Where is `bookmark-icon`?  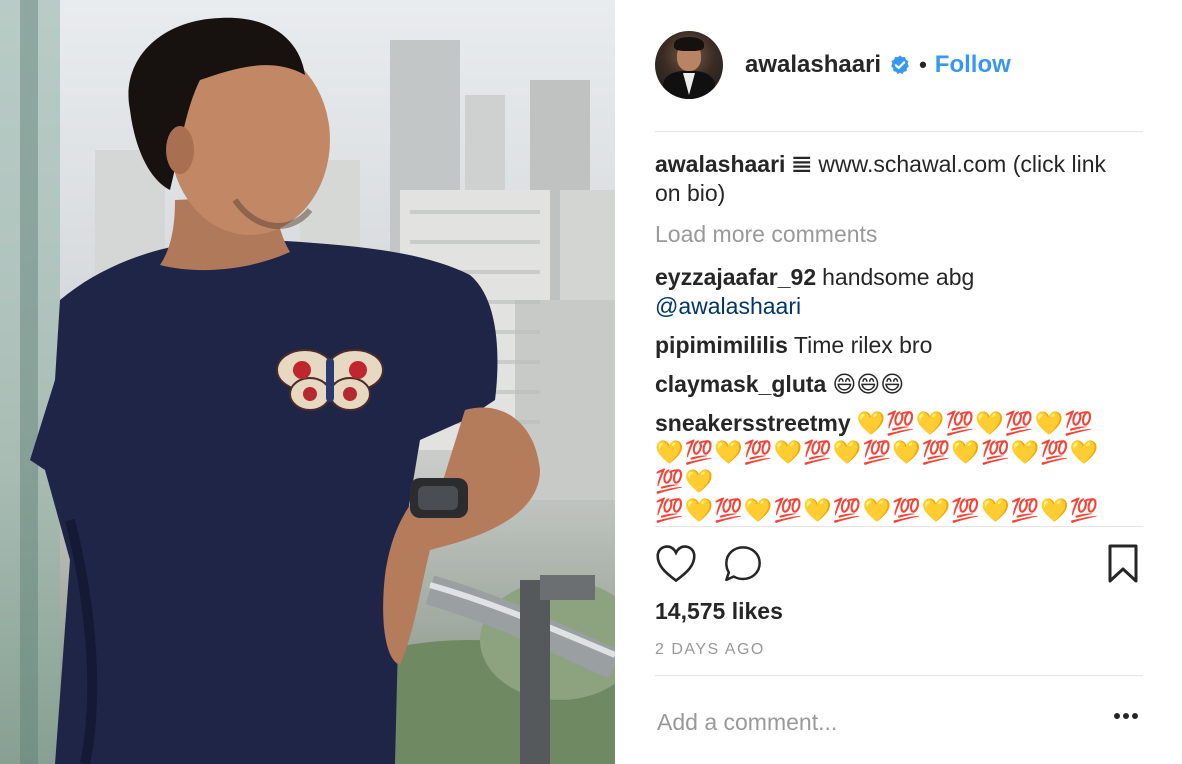
bookmark-icon is located at coordinates (1123, 564).